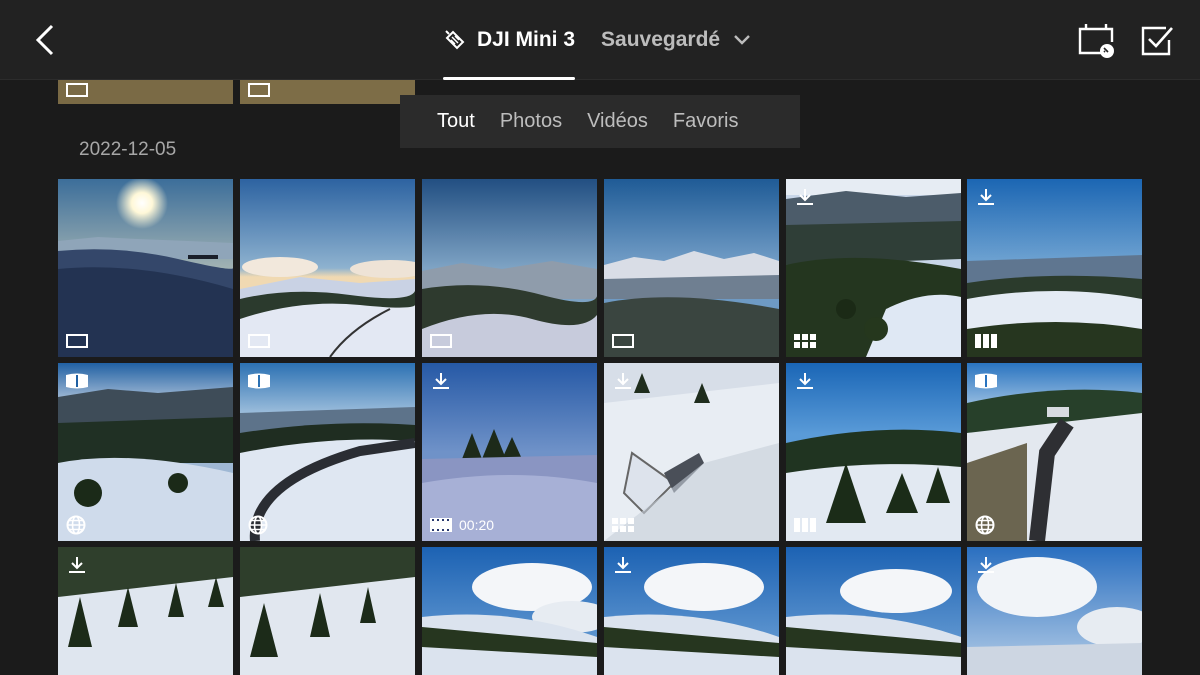 The width and height of the screenshot is (1200, 675). I want to click on tab-drone: DJI Mini 3, so click(509, 40).